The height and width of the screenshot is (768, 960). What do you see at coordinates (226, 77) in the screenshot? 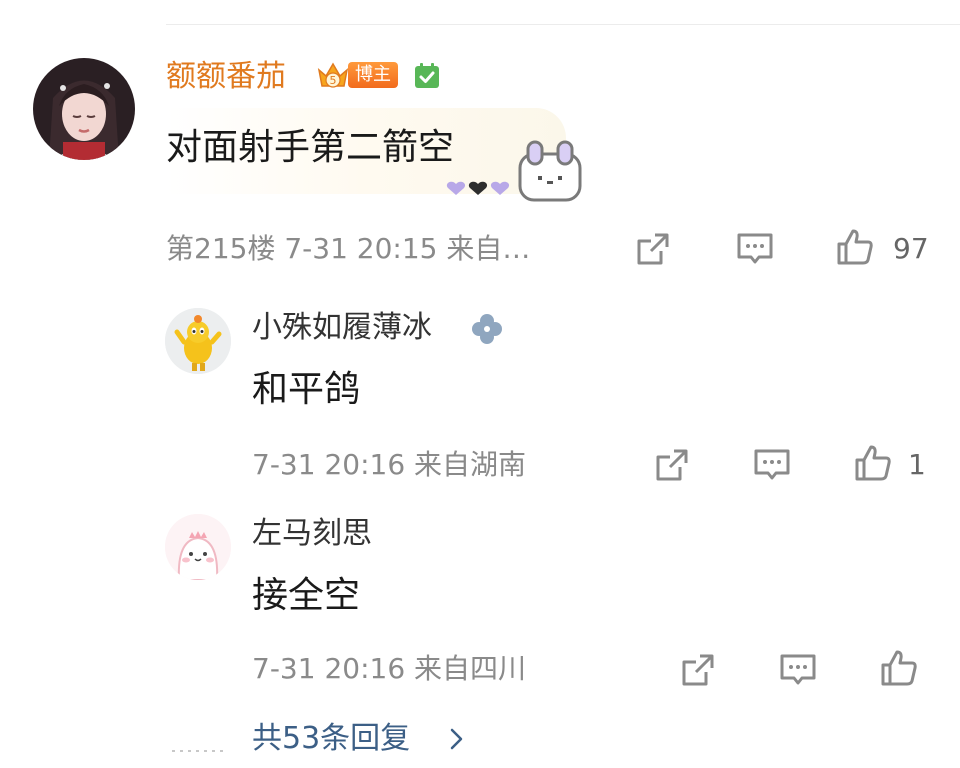
I see `author-name: 额额番茄` at bounding box center [226, 77].